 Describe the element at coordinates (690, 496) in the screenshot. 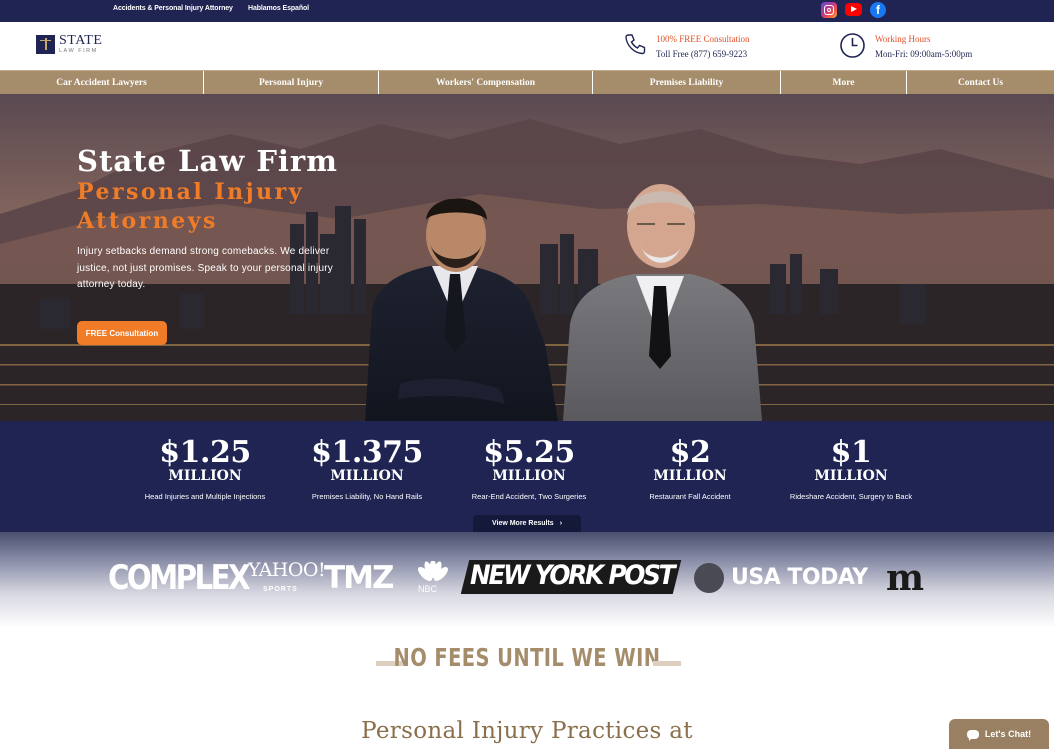

I see `result-description: Restaurant Fall Accident` at that location.